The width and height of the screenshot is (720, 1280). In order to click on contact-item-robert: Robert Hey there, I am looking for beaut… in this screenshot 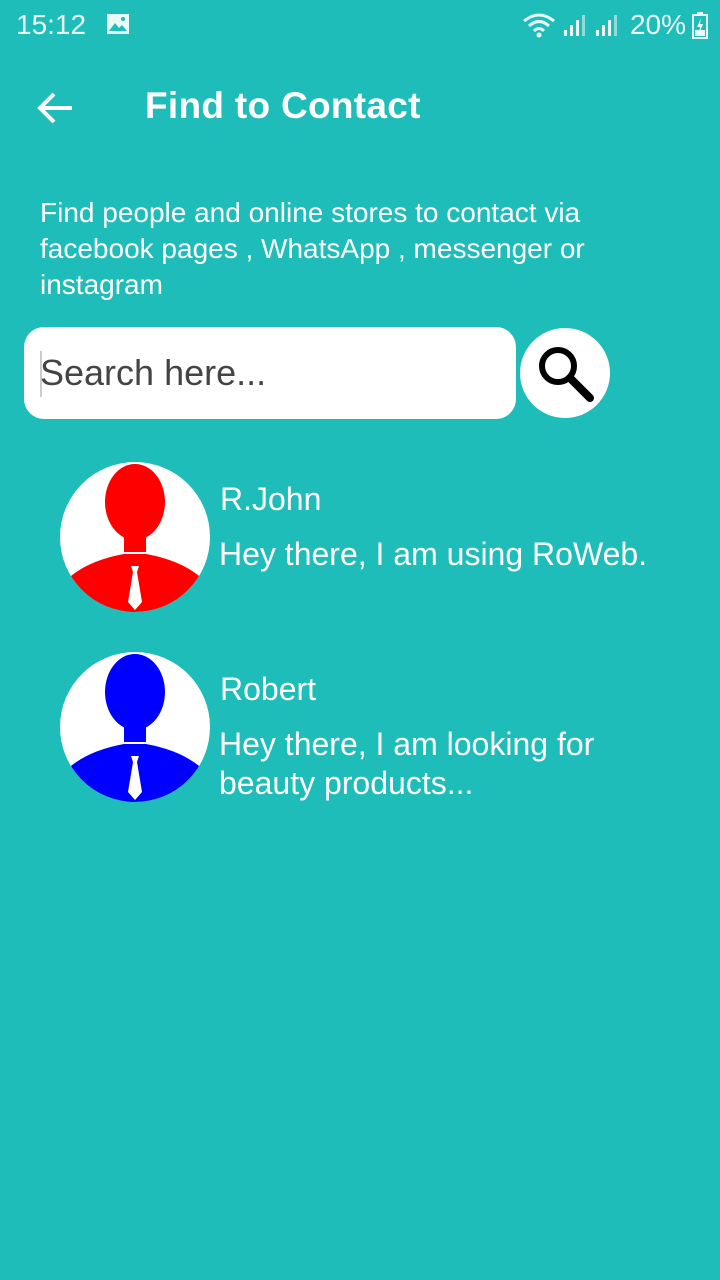, I will do `click(360, 747)`.